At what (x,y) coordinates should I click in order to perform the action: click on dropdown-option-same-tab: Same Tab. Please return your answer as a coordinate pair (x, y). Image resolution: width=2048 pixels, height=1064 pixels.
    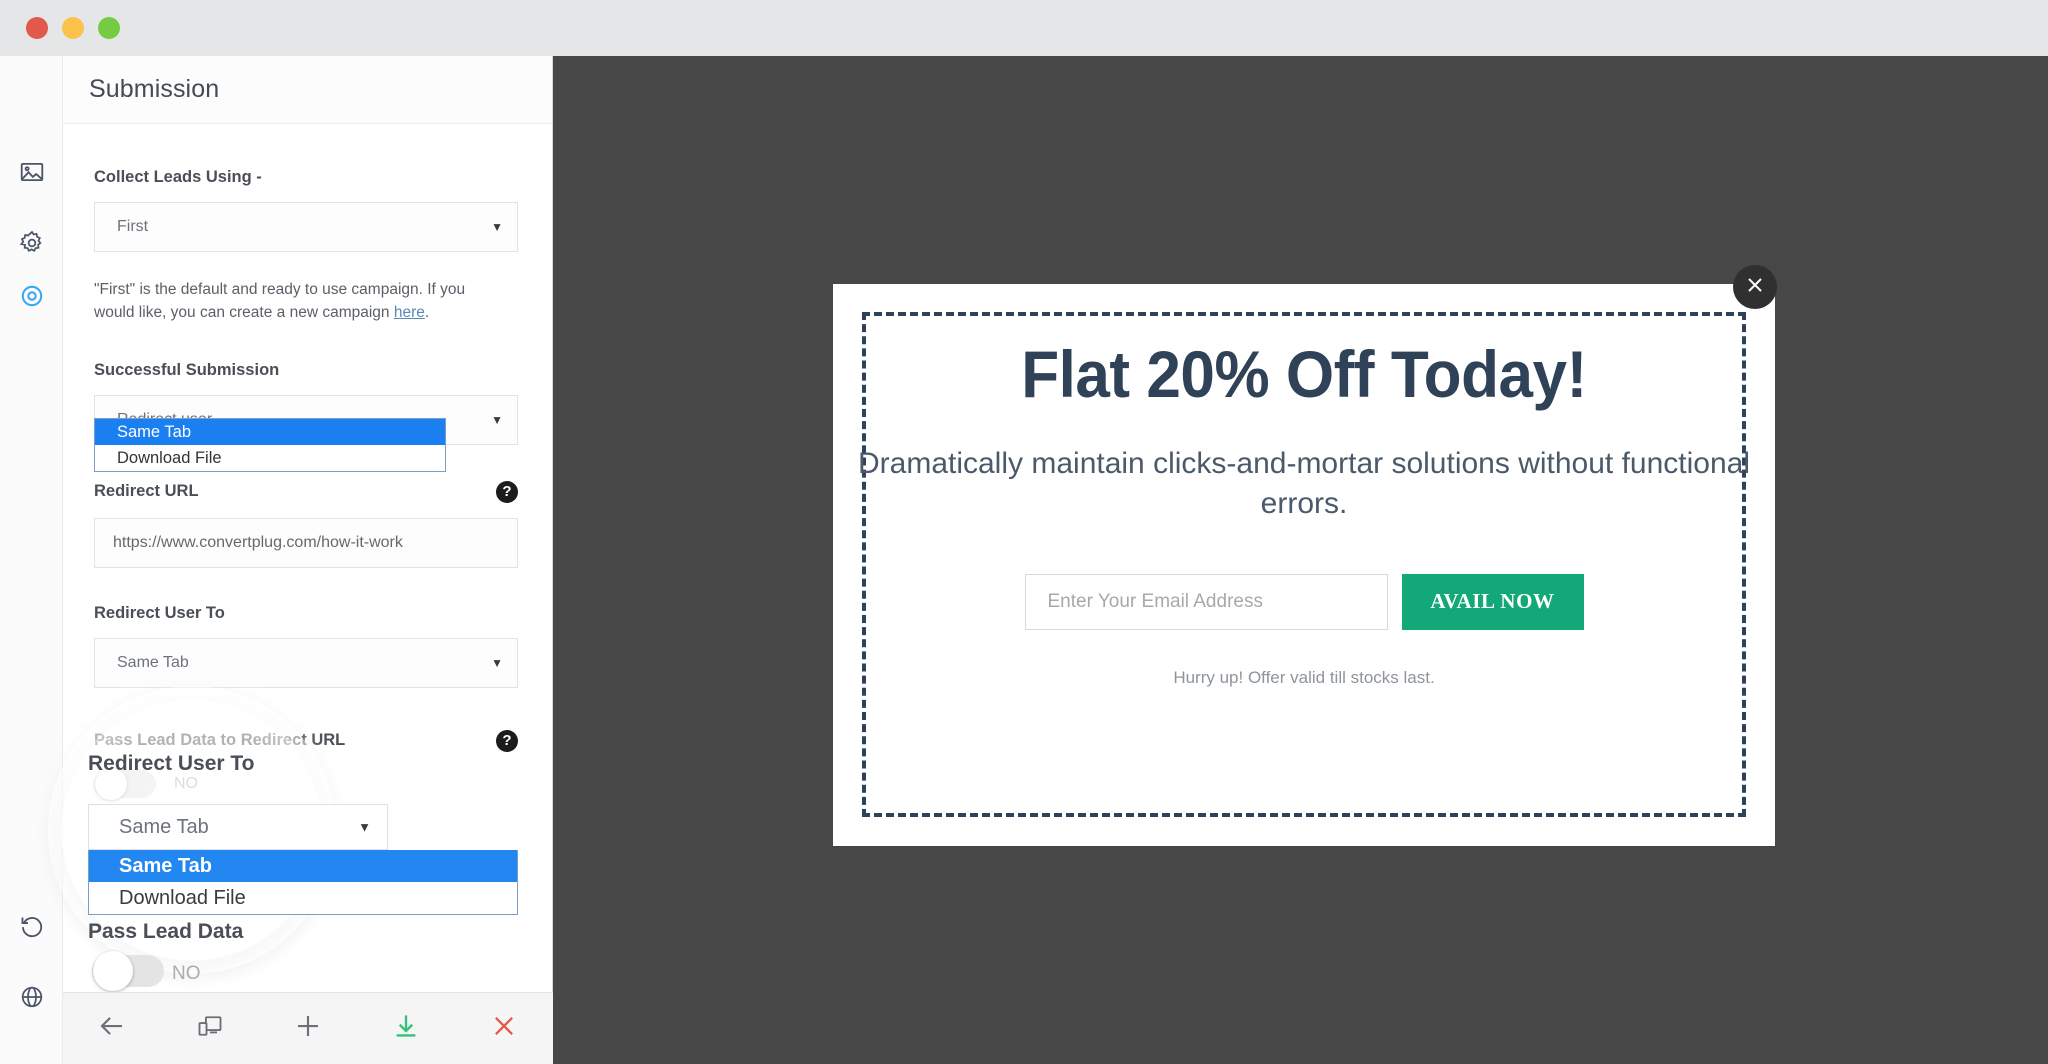
    Looking at the image, I should click on (270, 432).